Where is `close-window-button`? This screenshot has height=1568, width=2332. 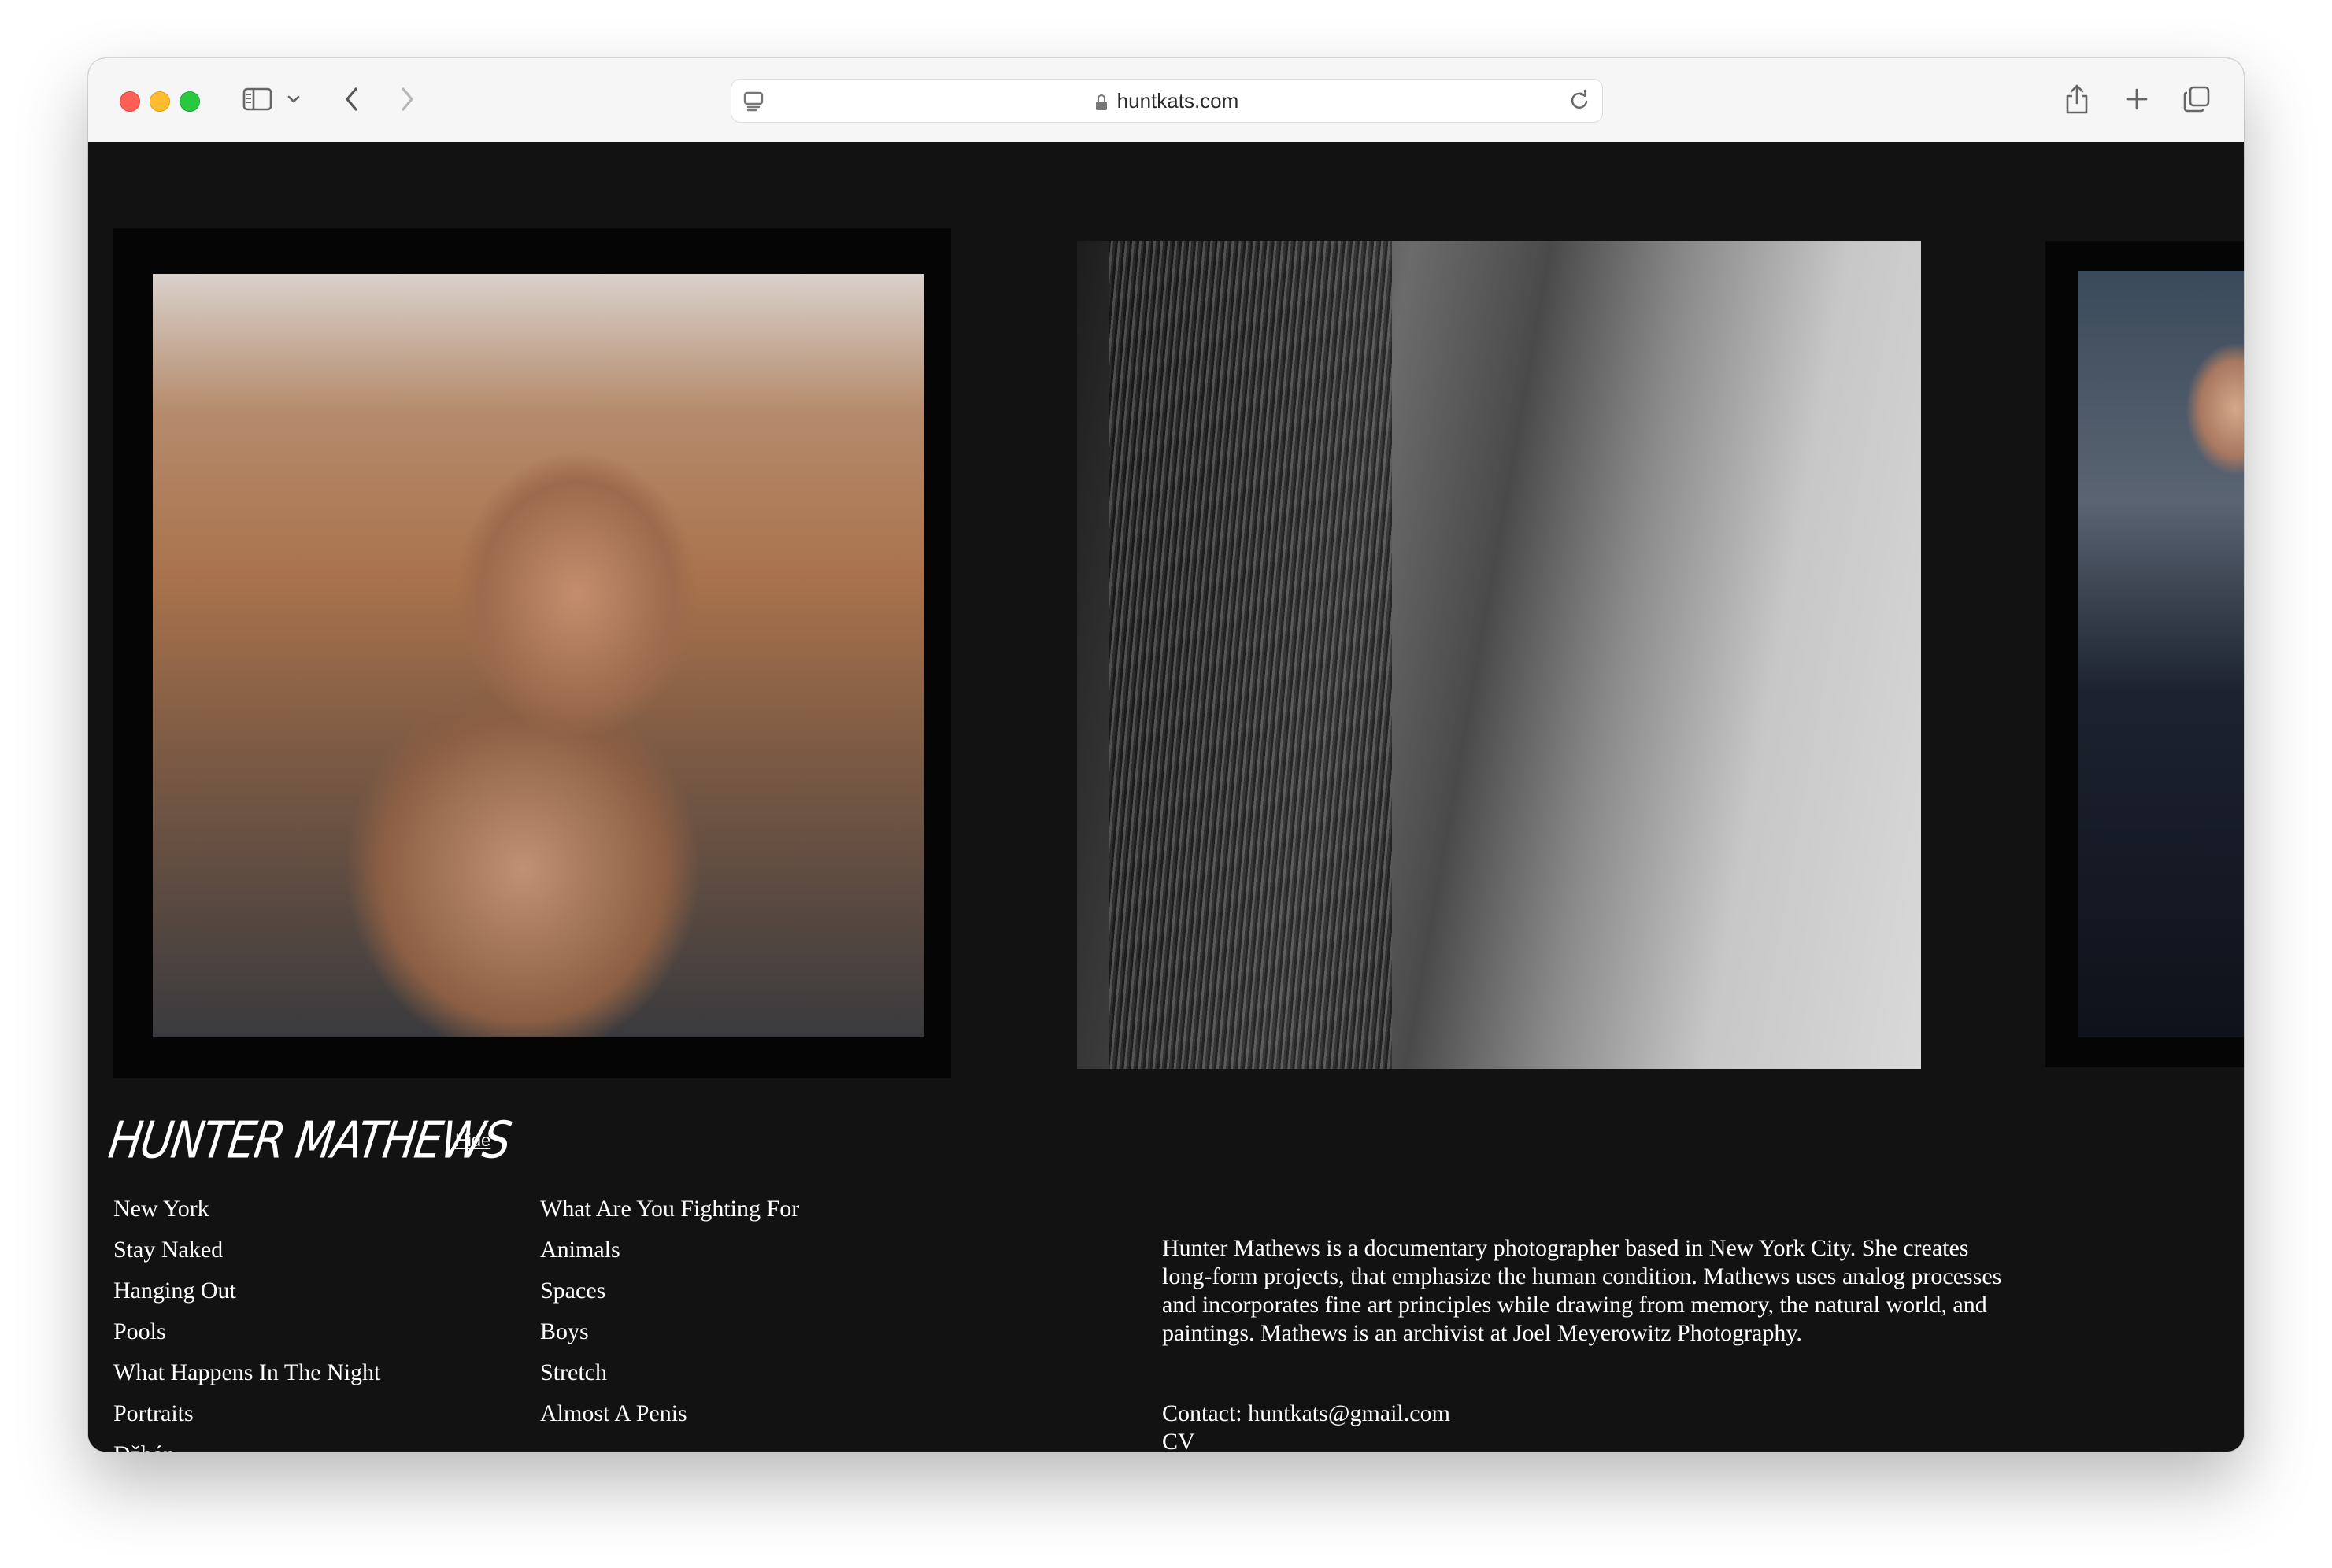 close-window-button is located at coordinates (130, 102).